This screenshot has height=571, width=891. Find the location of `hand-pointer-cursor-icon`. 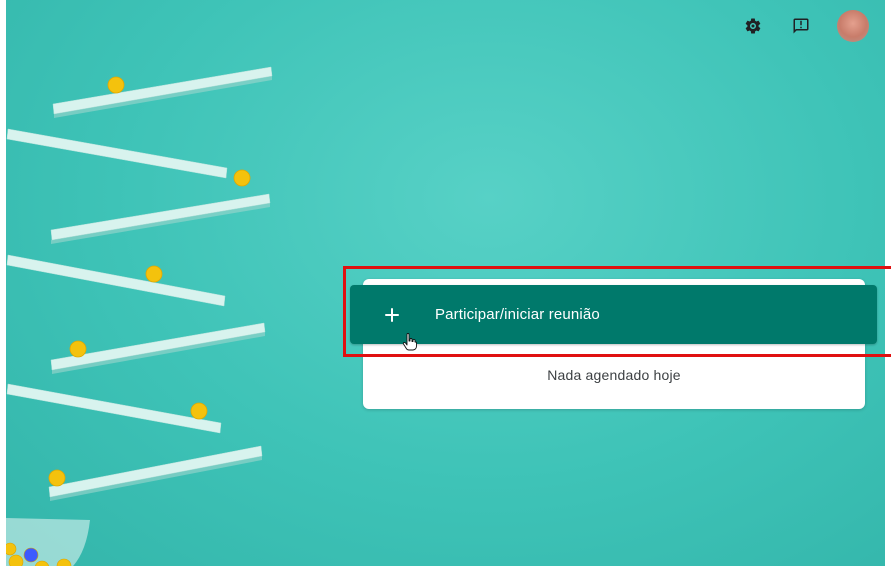

hand-pointer-cursor-icon is located at coordinates (409, 342).